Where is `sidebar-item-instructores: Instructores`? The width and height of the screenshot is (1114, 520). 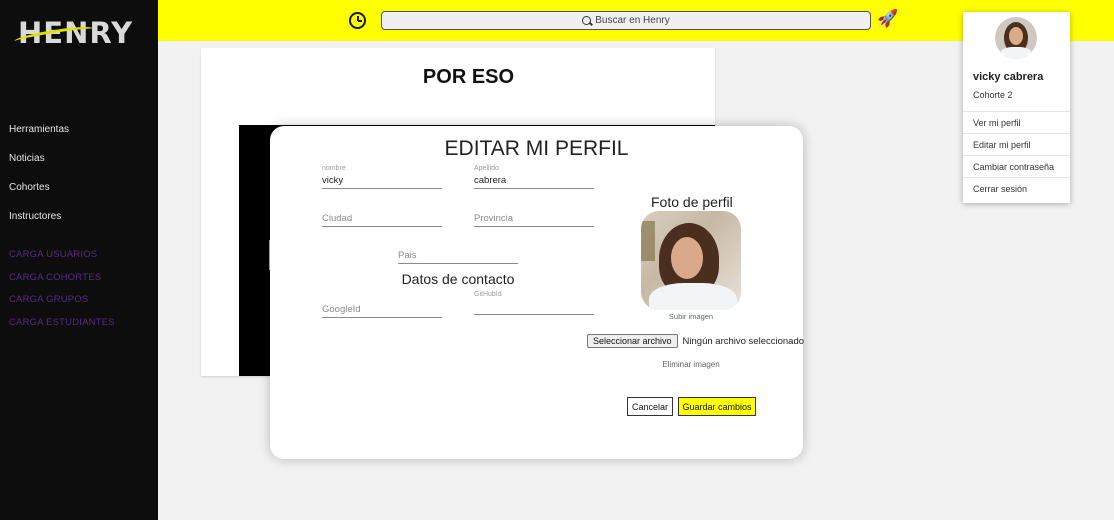 sidebar-item-instructores: Instructores is located at coordinates (39, 224).